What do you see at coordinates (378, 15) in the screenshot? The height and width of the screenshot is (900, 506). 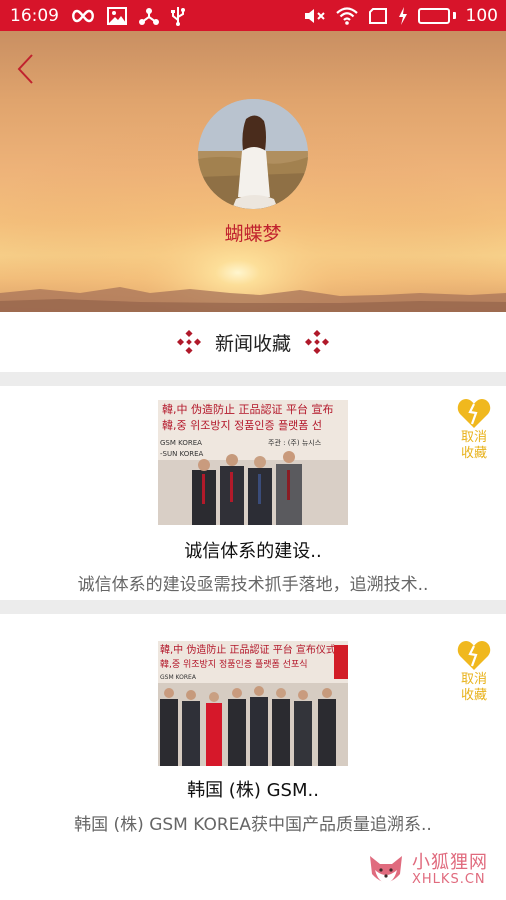 I see `sim-icon` at bounding box center [378, 15].